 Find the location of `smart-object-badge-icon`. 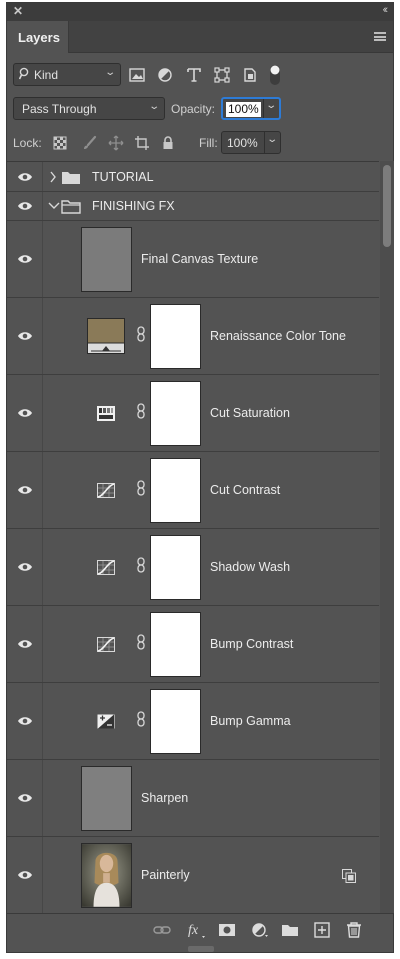

smart-object-badge-icon is located at coordinates (349, 876).